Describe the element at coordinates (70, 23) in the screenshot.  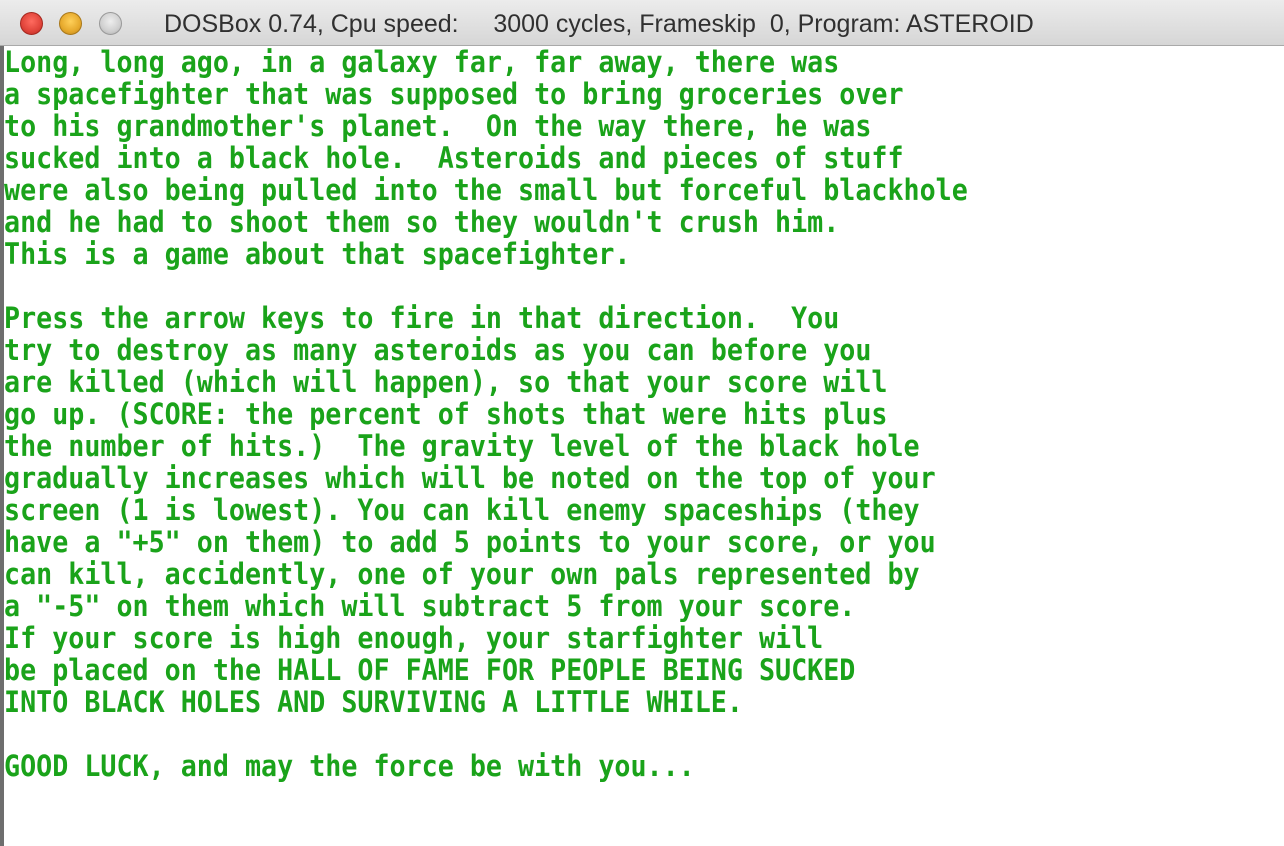
I see `minimize-button` at that location.